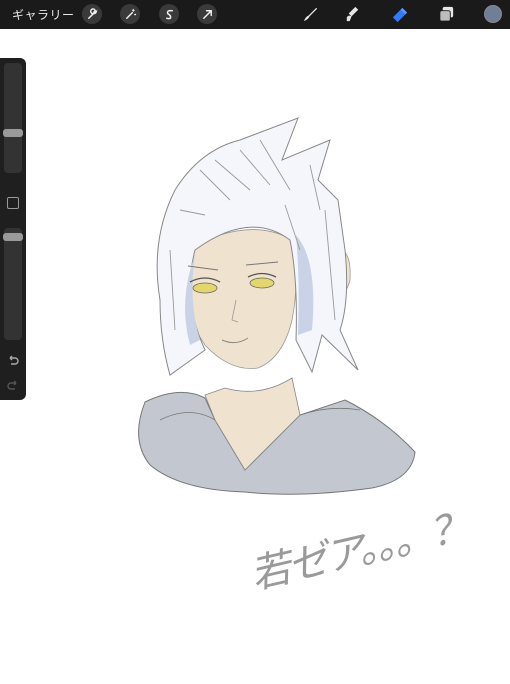 This screenshot has width=510, height=684. Describe the element at coordinates (13, 118) in the screenshot. I see `brush-size-slider` at that location.